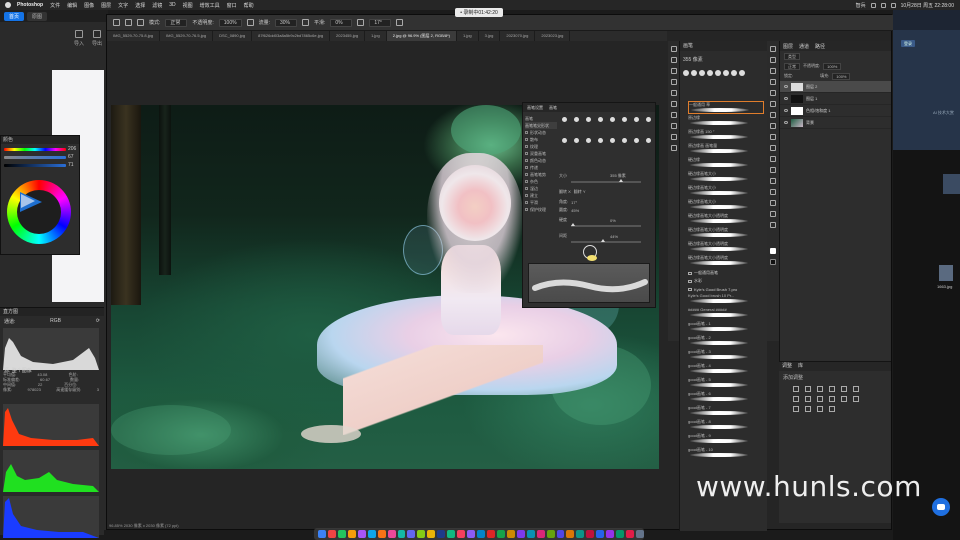 This screenshot has height=540, width=960. Describe the element at coordinates (726, 121) in the screenshot. I see `brush-item: 原边缘` at that location.